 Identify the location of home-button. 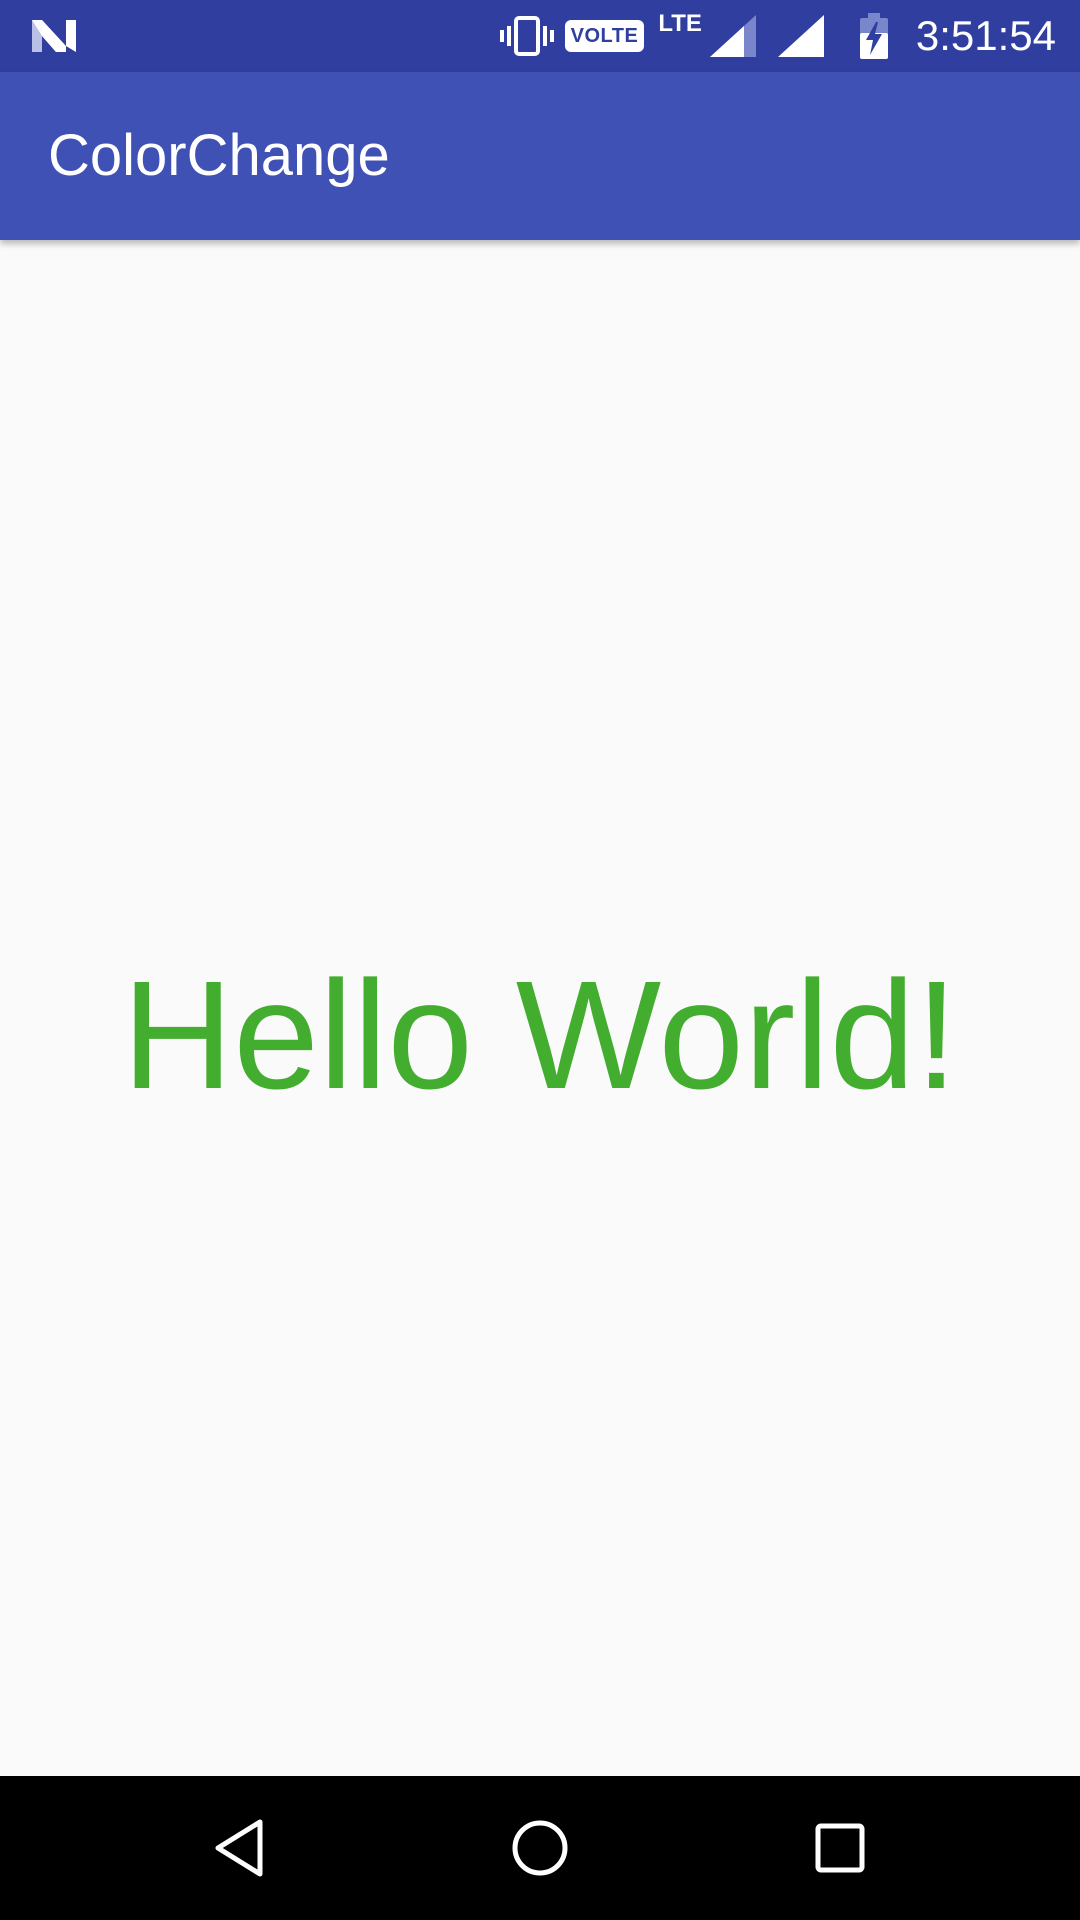
(540, 1848).